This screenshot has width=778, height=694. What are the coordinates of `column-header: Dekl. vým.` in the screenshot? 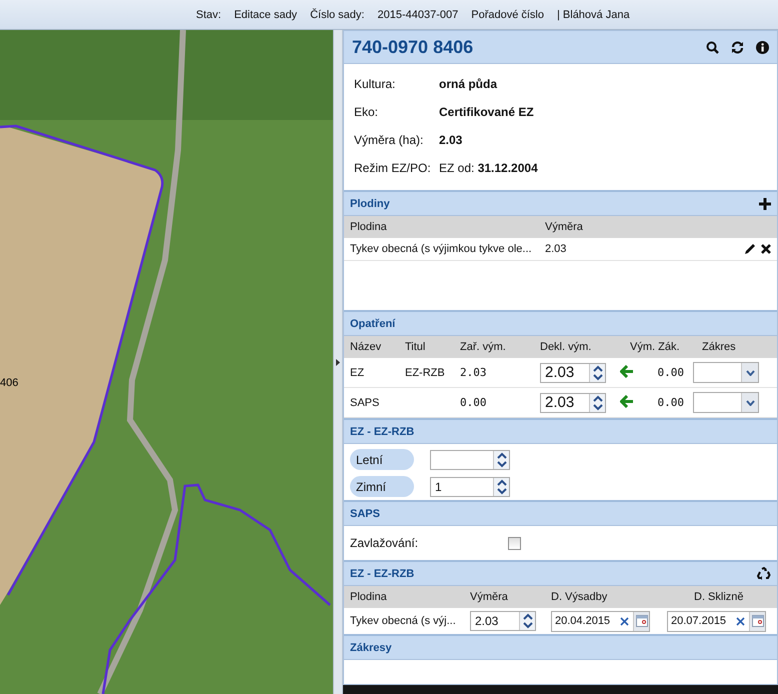 It's located at (566, 347).